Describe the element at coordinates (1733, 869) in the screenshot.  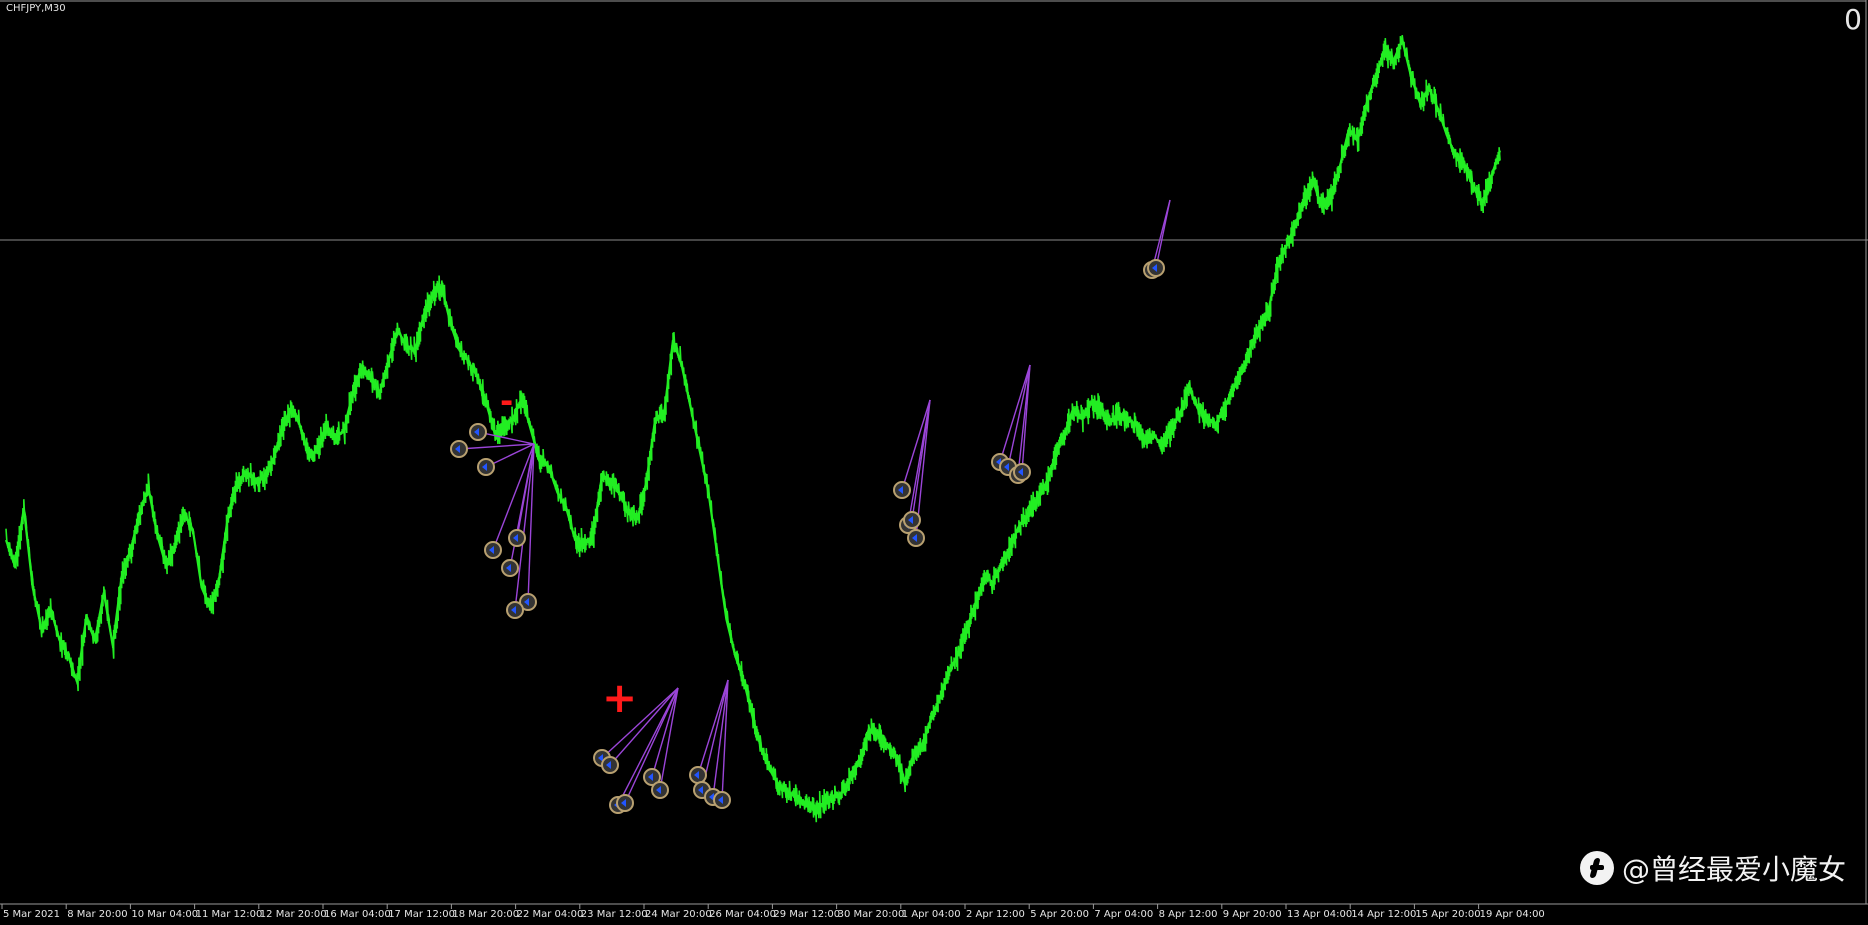
I see `watermark-text: @曾经最爱小魔女` at that location.